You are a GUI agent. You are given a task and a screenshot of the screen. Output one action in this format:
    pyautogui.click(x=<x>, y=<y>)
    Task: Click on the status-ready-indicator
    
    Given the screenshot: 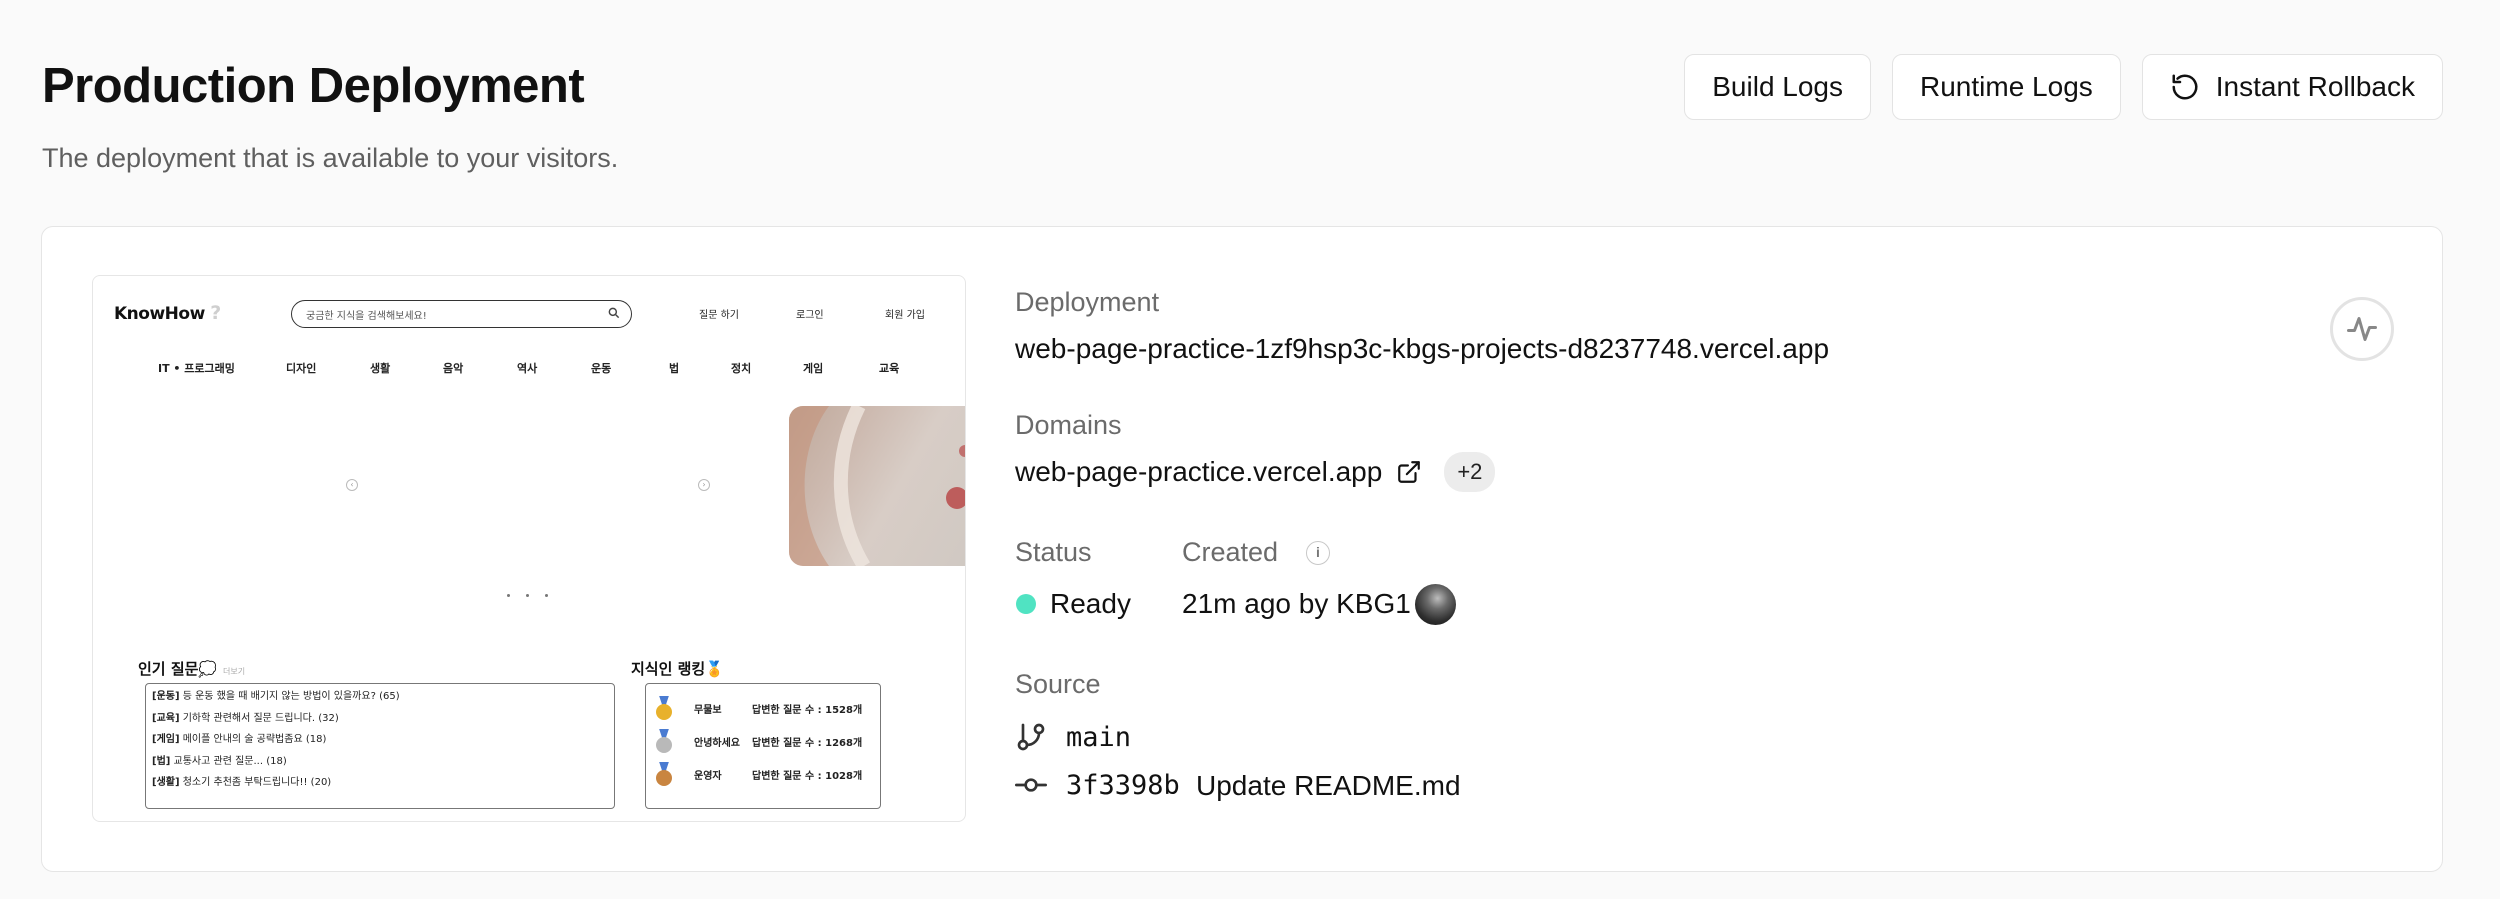 What is the action you would take?
    pyautogui.click(x=1026, y=604)
    